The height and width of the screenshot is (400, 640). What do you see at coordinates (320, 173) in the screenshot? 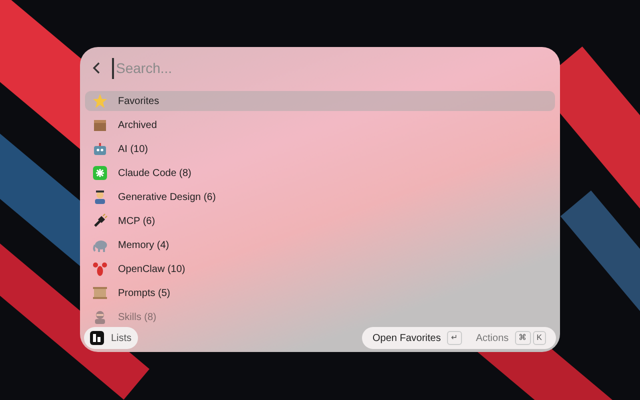
I see `list-item: Claude Code (8)` at bounding box center [320, 173].